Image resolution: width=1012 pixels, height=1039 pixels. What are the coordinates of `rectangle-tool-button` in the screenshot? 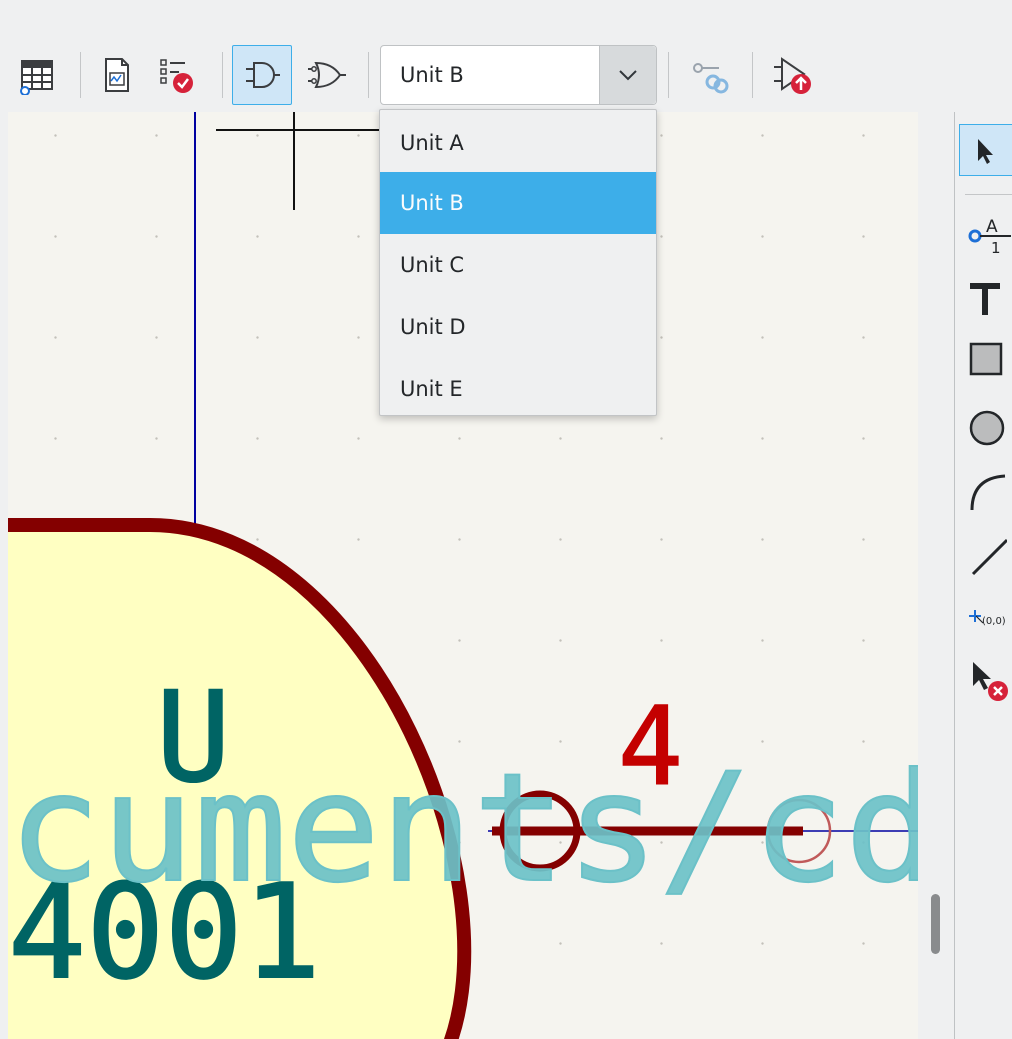 It's located at (985, 358).